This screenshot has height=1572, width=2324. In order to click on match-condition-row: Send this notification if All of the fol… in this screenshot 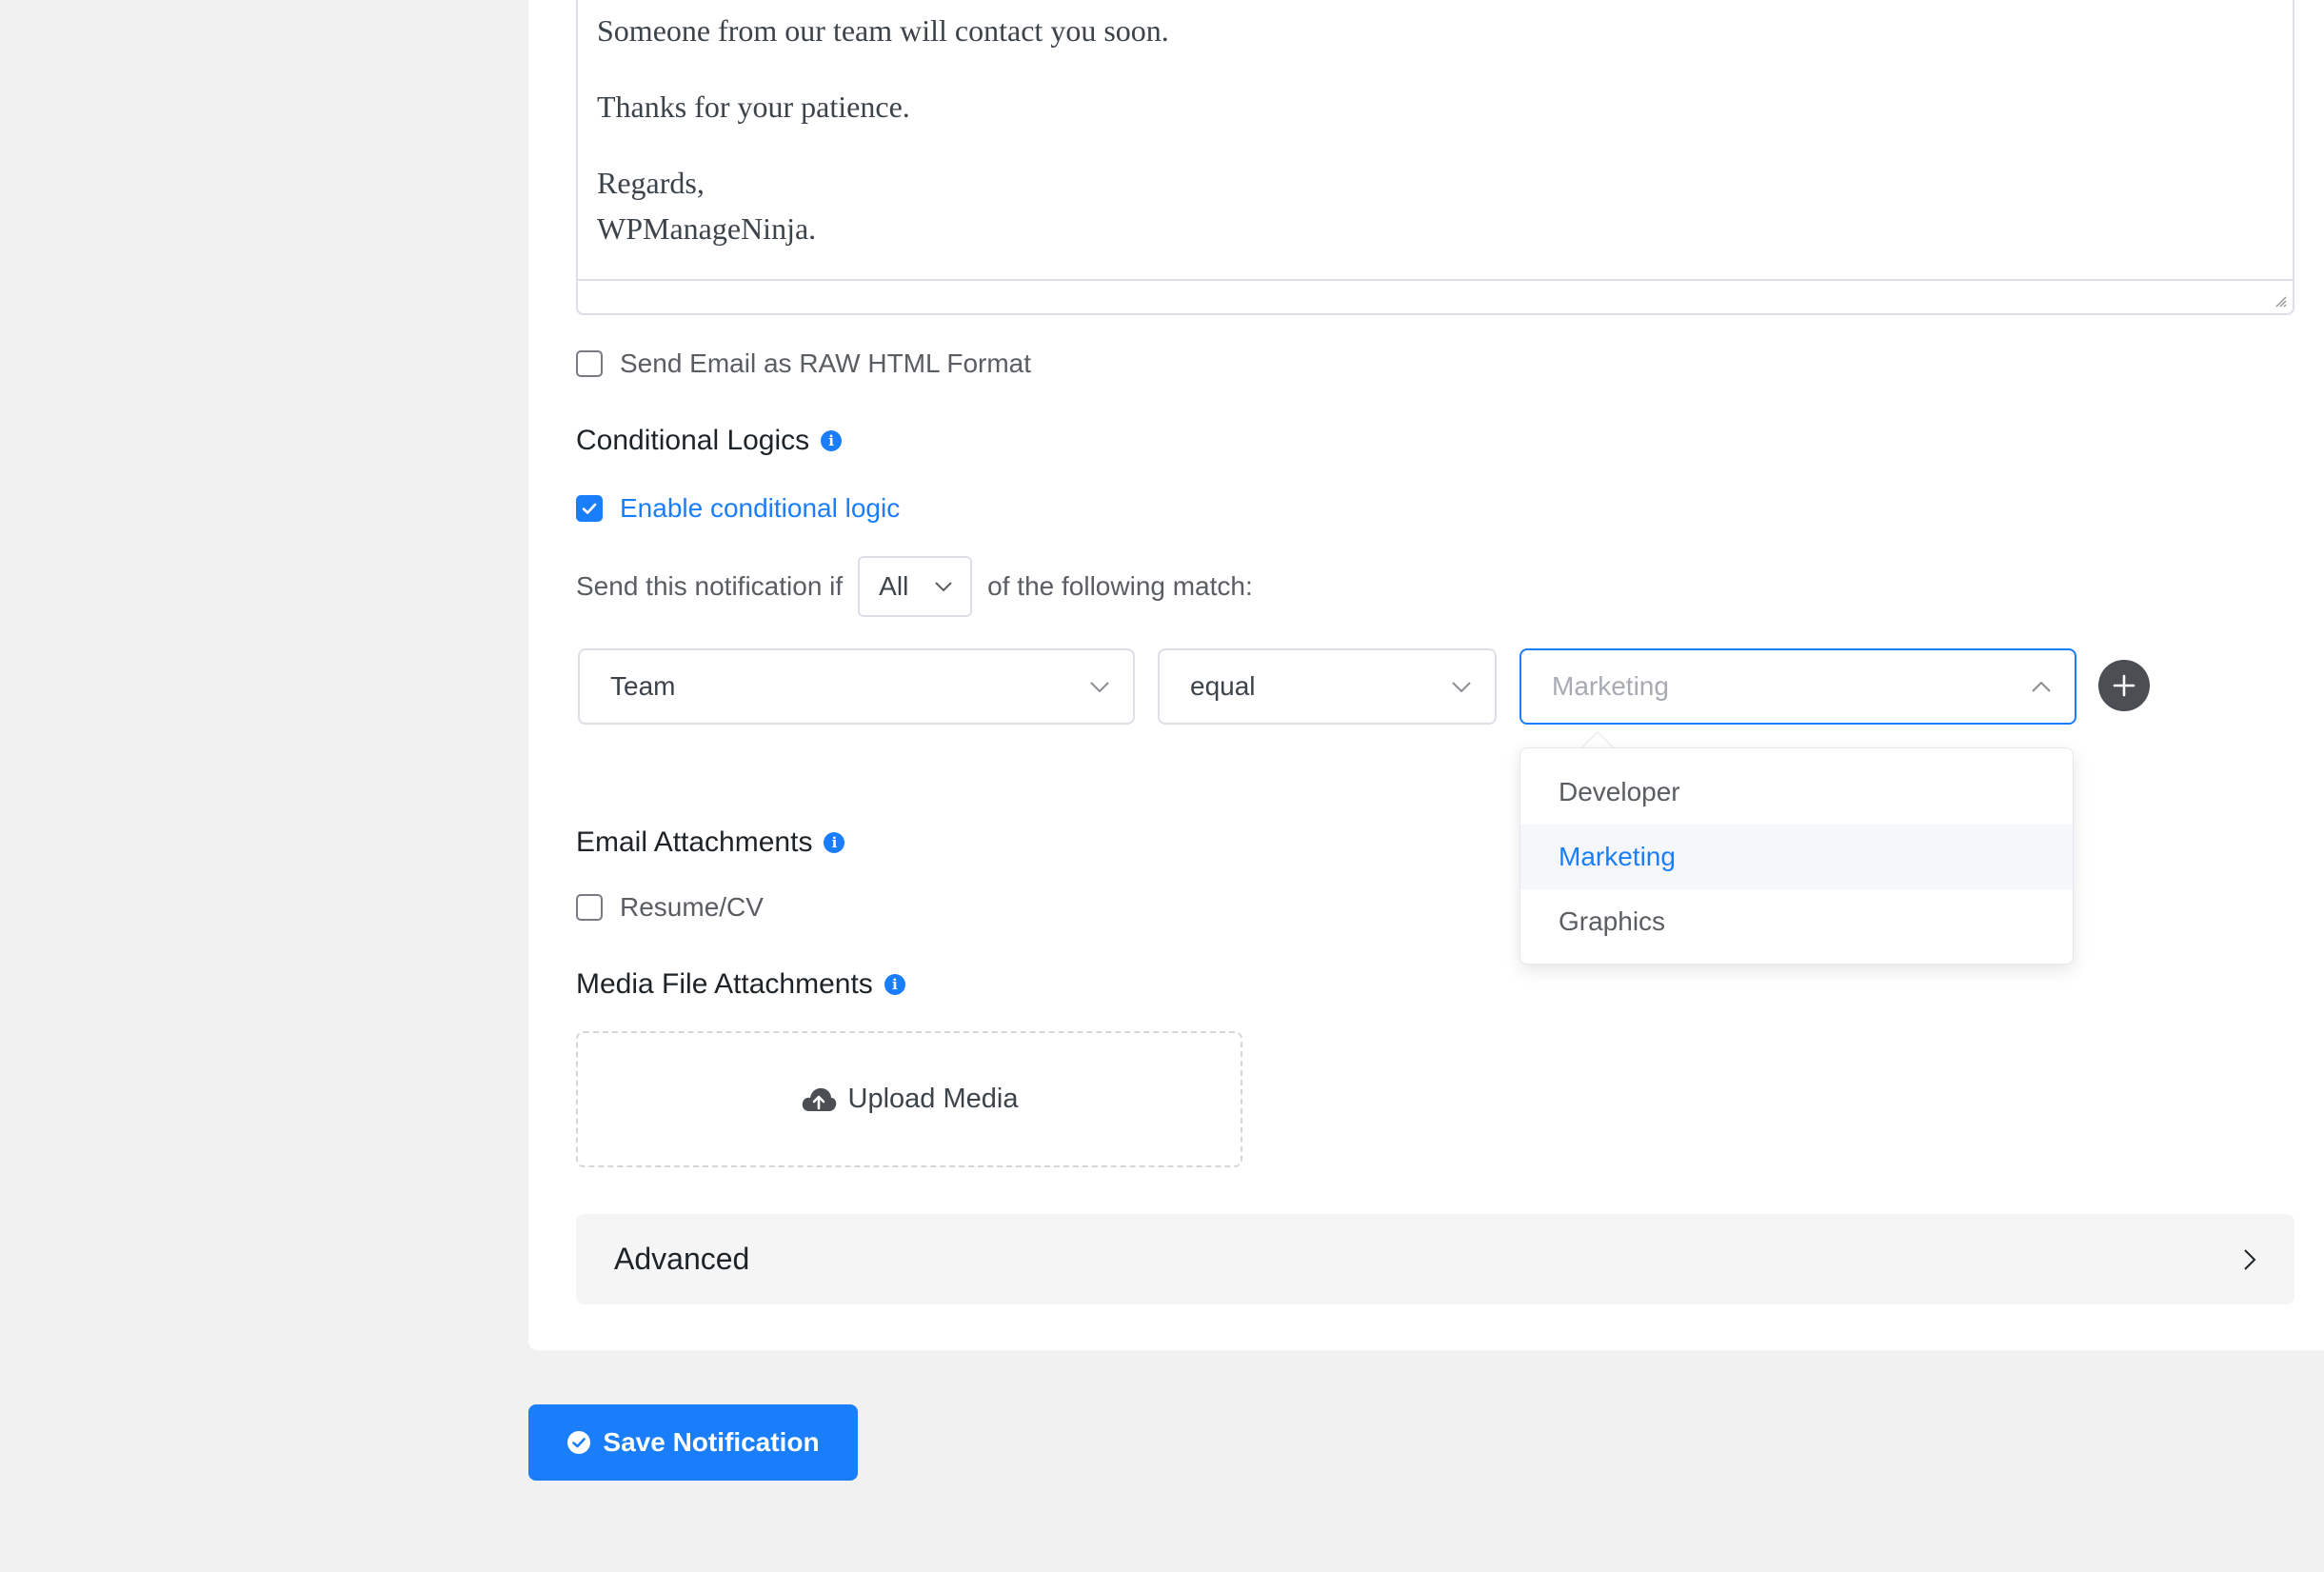, I will do `click(914, 586)`.